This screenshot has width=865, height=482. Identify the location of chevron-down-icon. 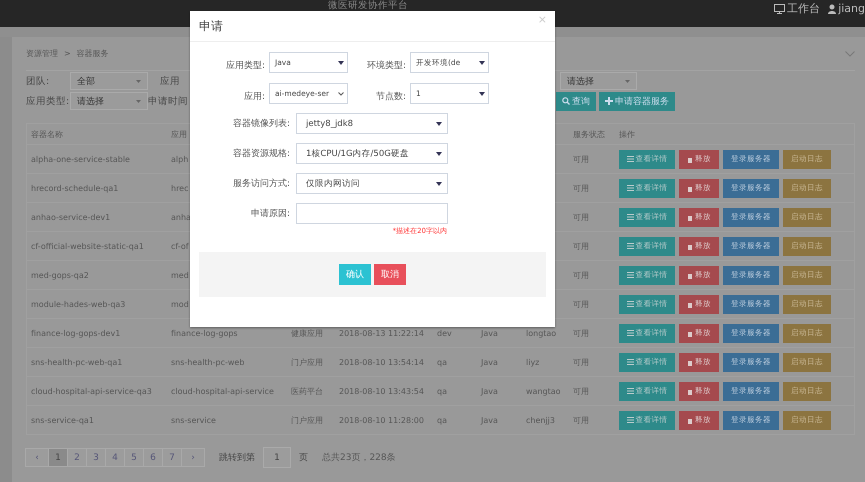
(850, 53).